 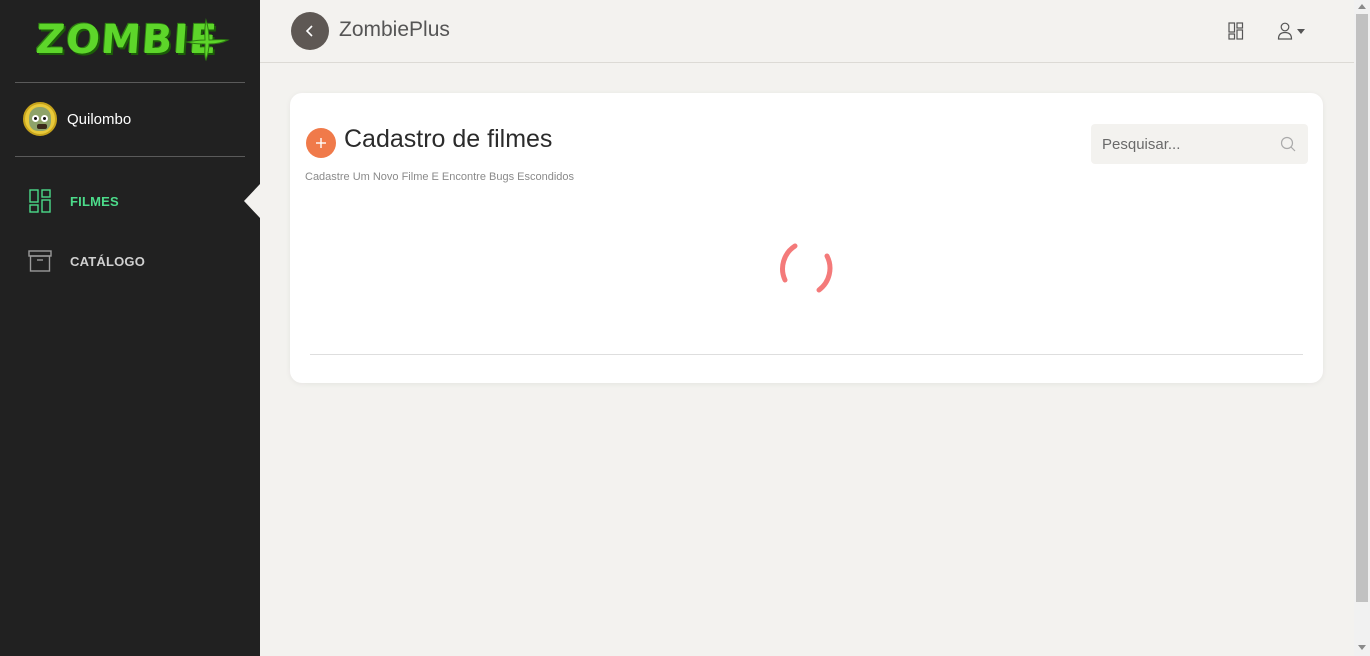 I want to click on page-scrollbar, so click(x=1362, y=328).